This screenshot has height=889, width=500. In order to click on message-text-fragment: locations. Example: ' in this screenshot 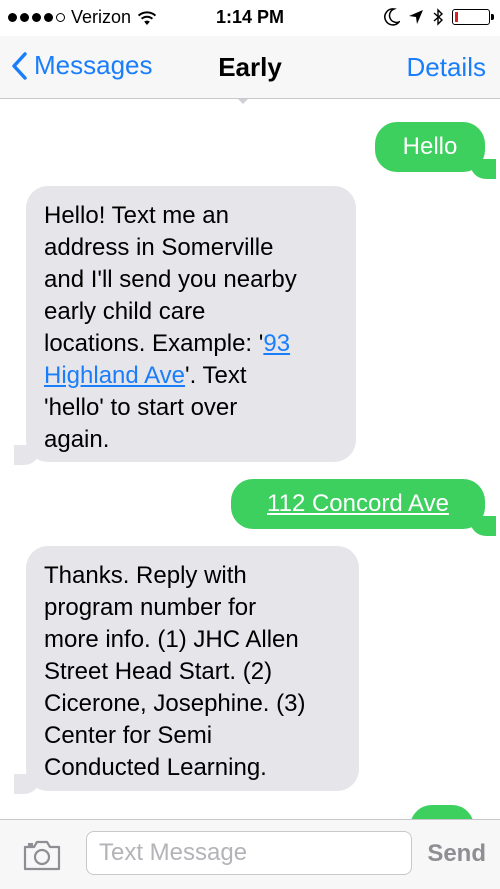, I will do `click(154, 343)`.